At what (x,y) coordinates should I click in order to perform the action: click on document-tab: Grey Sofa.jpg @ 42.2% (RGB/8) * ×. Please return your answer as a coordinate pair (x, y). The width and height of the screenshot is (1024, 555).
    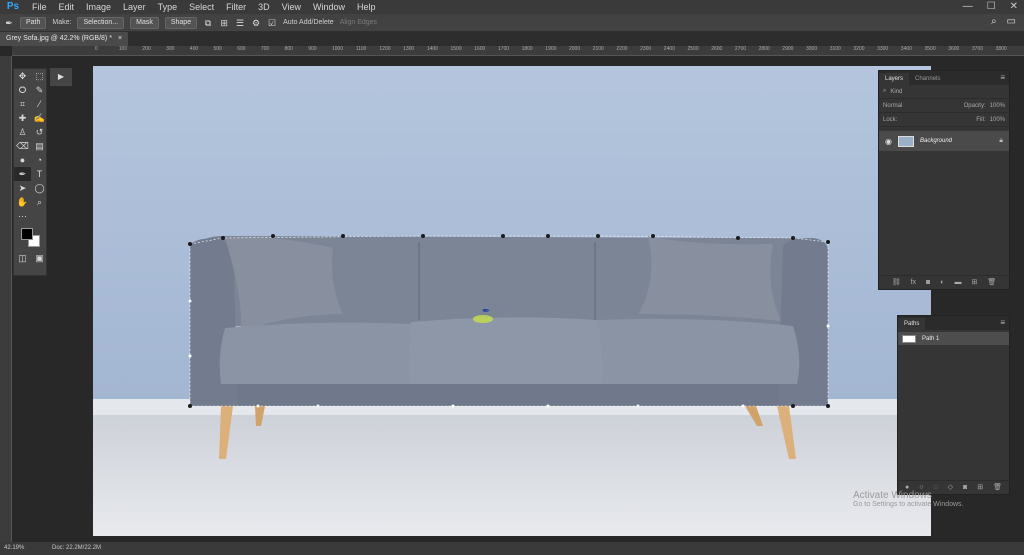
    Looking at the image, I should click on (64, 39).